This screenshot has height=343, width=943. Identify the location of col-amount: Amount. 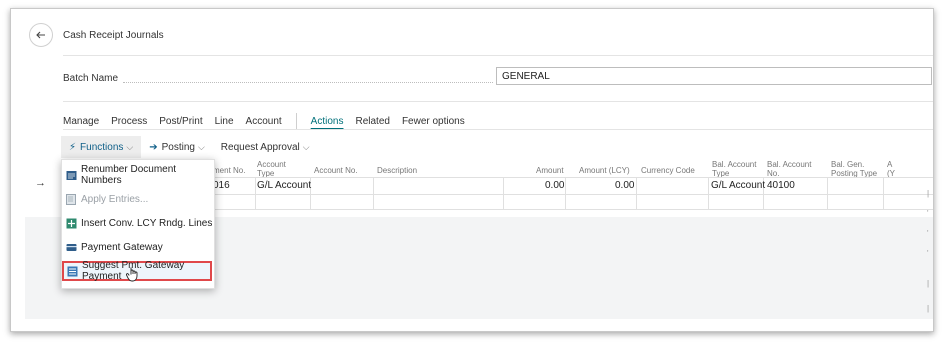
(550, 170).